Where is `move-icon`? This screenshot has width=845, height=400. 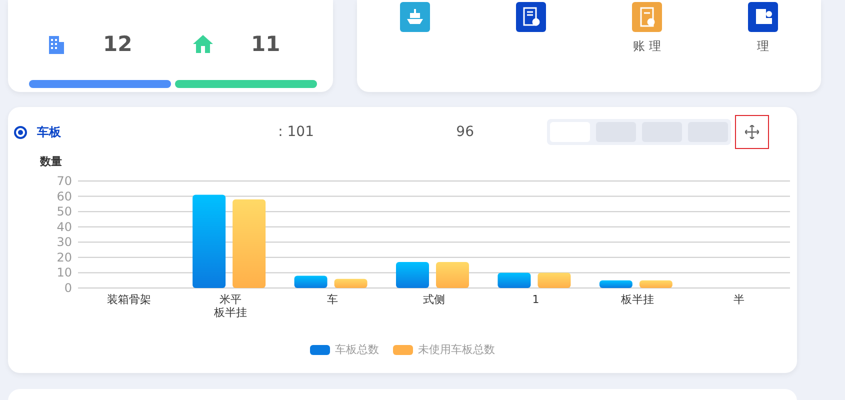
move-icon is located at coordinates (752, 132).